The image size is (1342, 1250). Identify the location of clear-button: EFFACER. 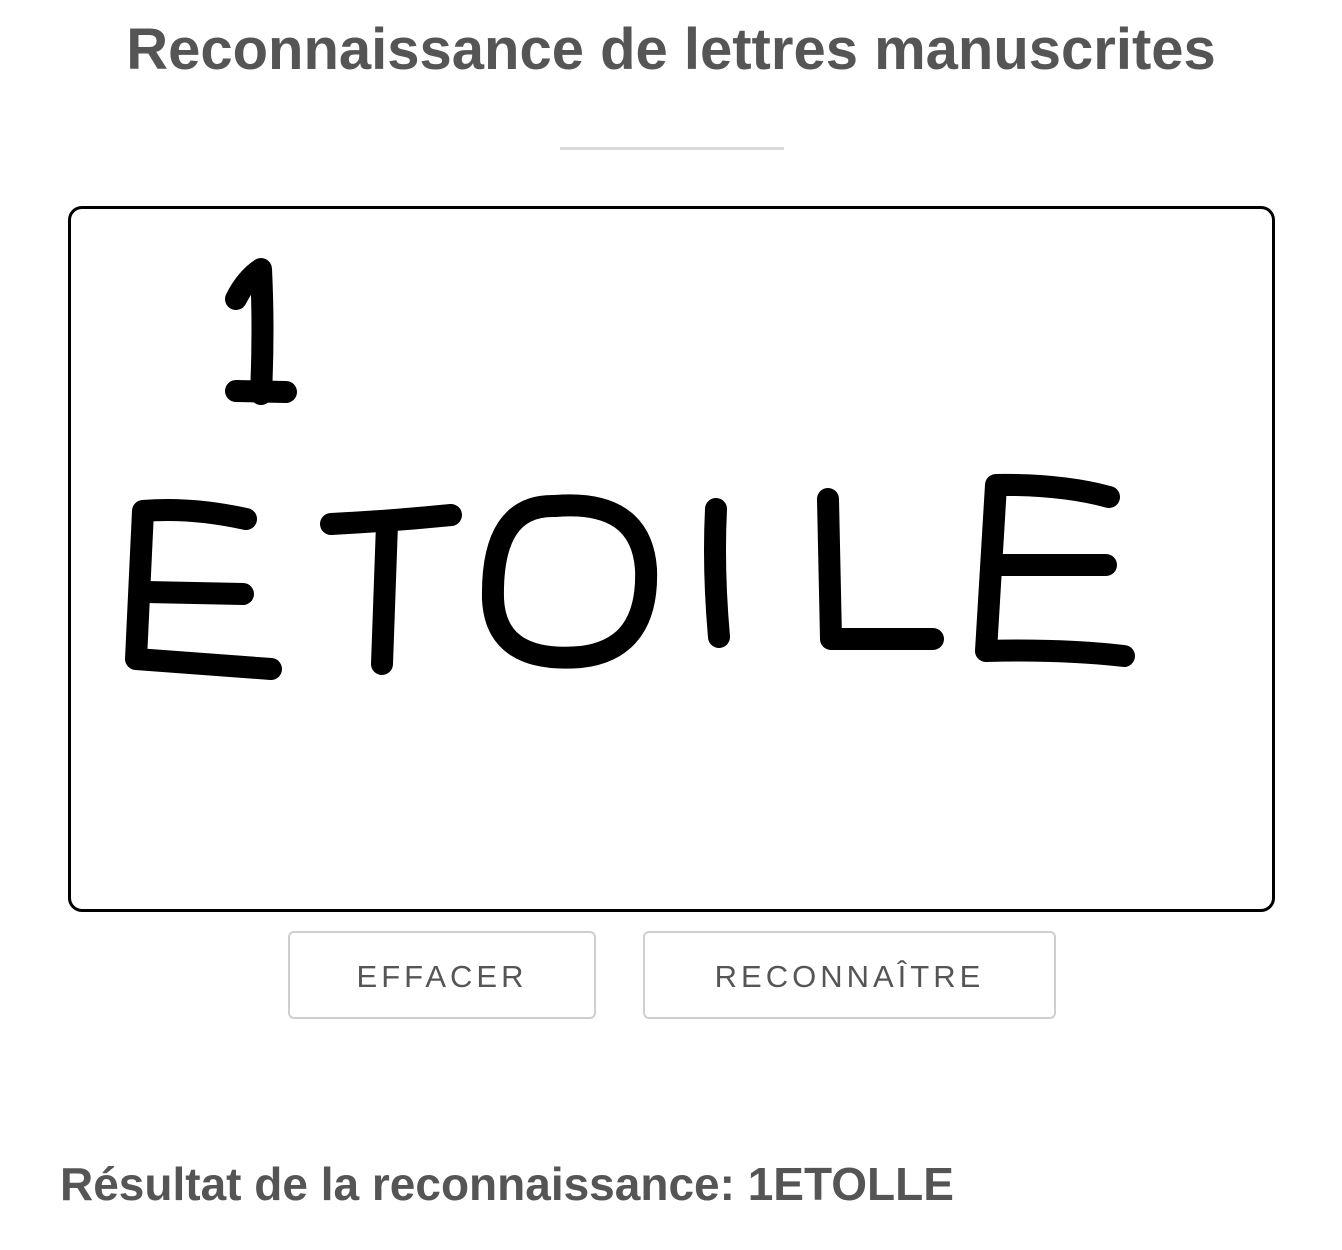
(442, 975).